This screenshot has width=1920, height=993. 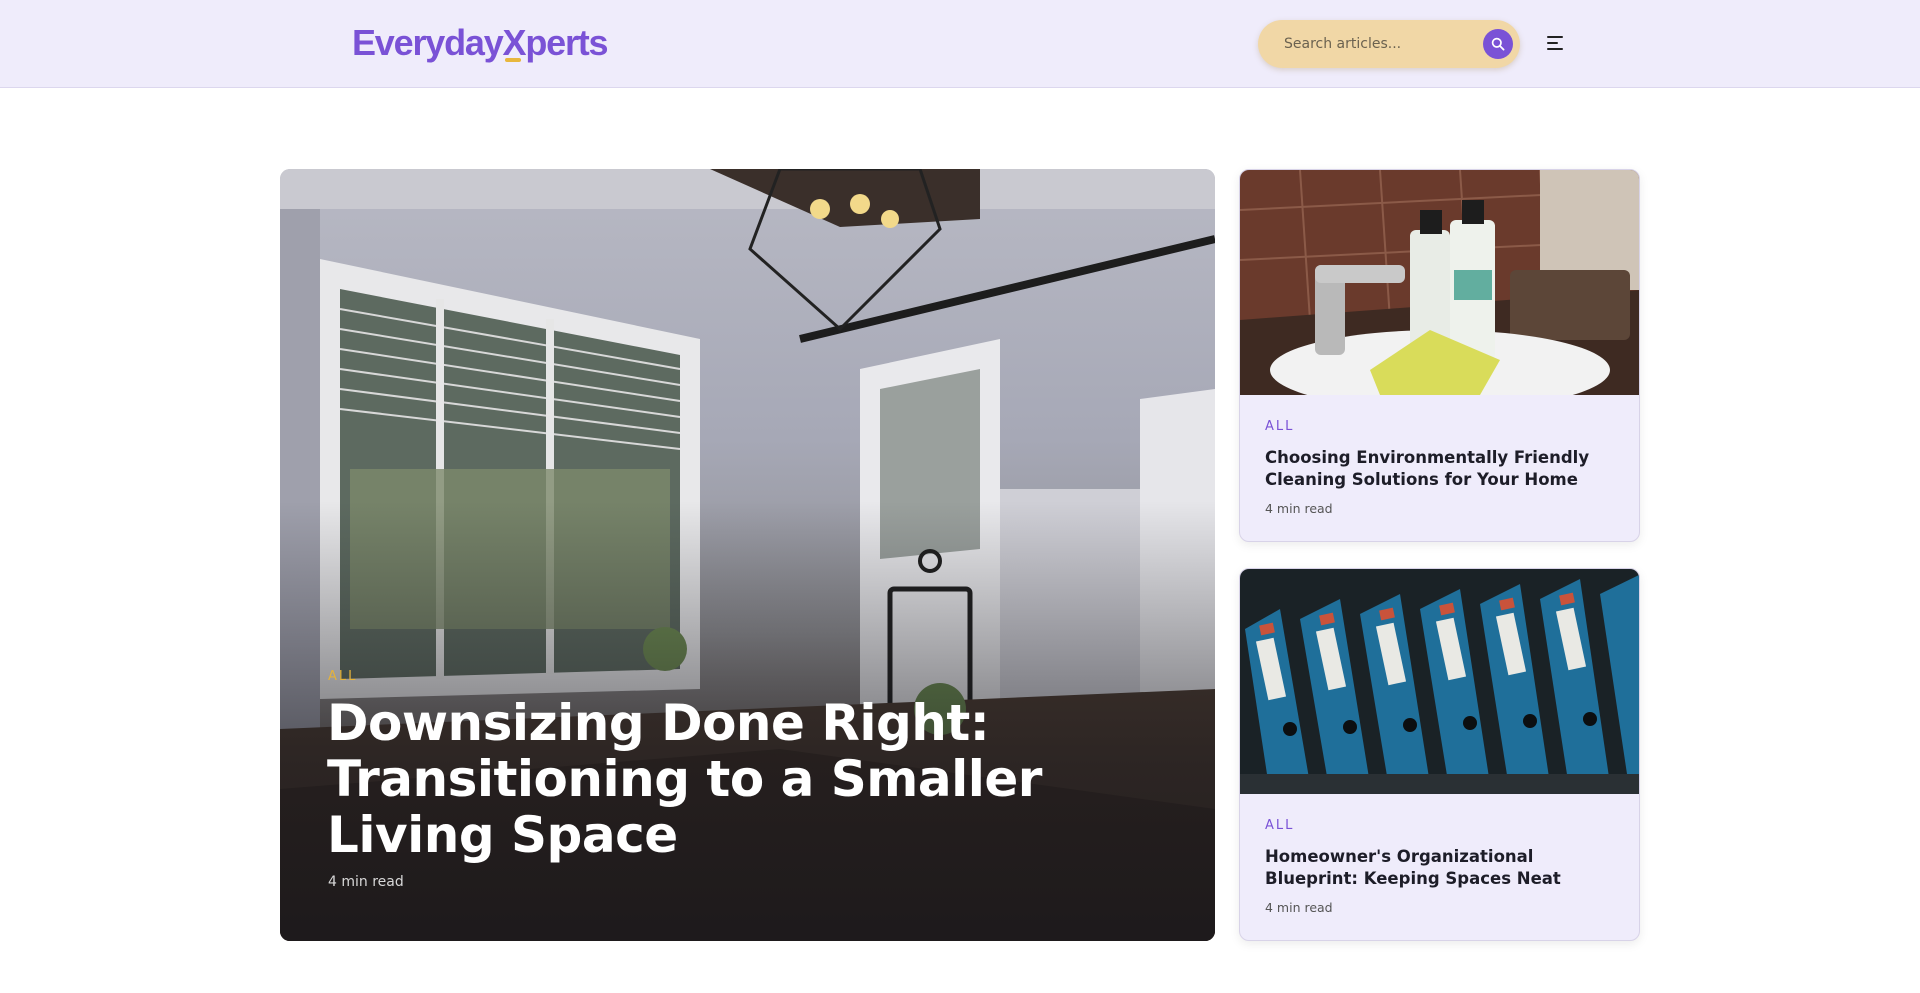 I want to click on logo-text-perts: perts, so click(x=566, y=42).